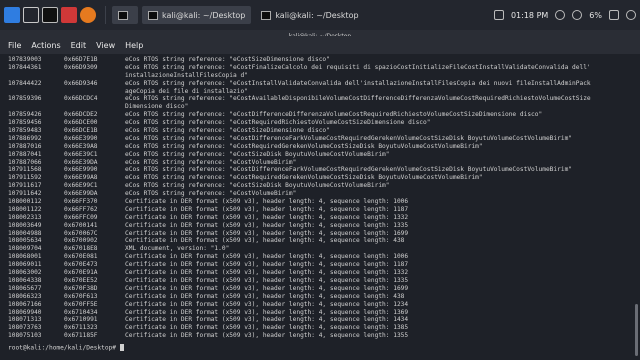  I want to click on battery-percent: 6%, so click(595, 15).